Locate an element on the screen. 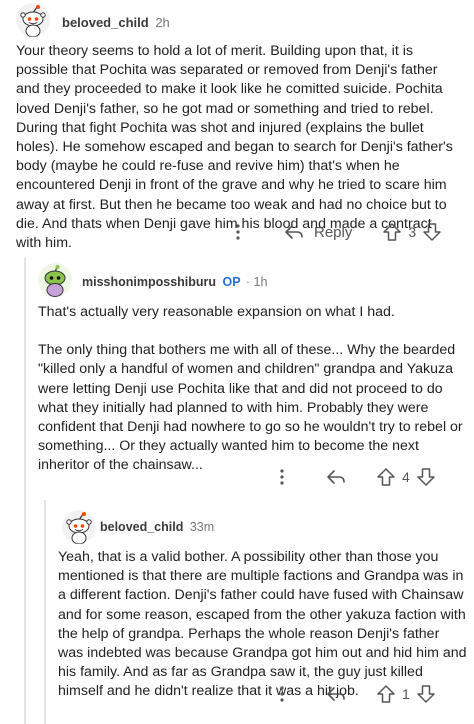  vote-count: 3 is located at coordinates (412, 232).